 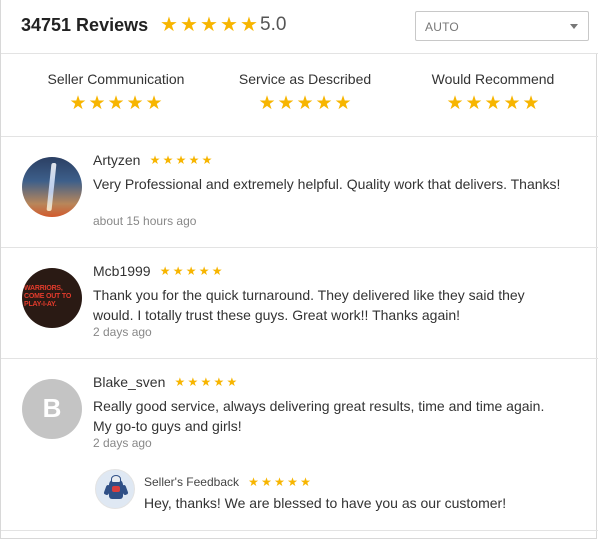 What do you see at coordinates (305, 79) in the screenshot?
I see `category-label: Service as Described` at bounding box center [305, 79].